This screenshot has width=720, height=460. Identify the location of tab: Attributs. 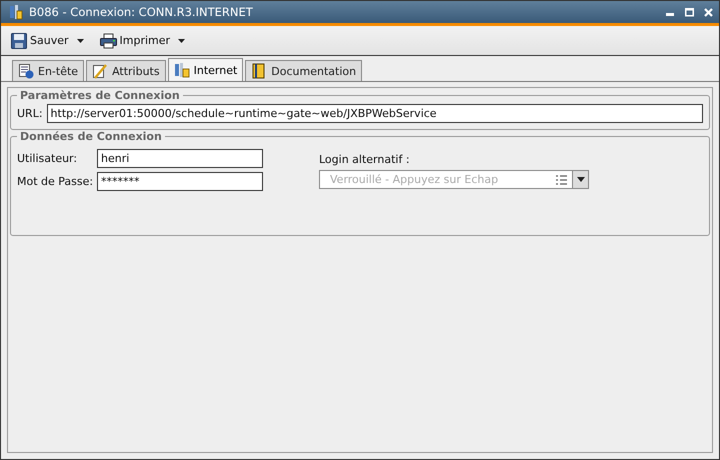
(126, 70).